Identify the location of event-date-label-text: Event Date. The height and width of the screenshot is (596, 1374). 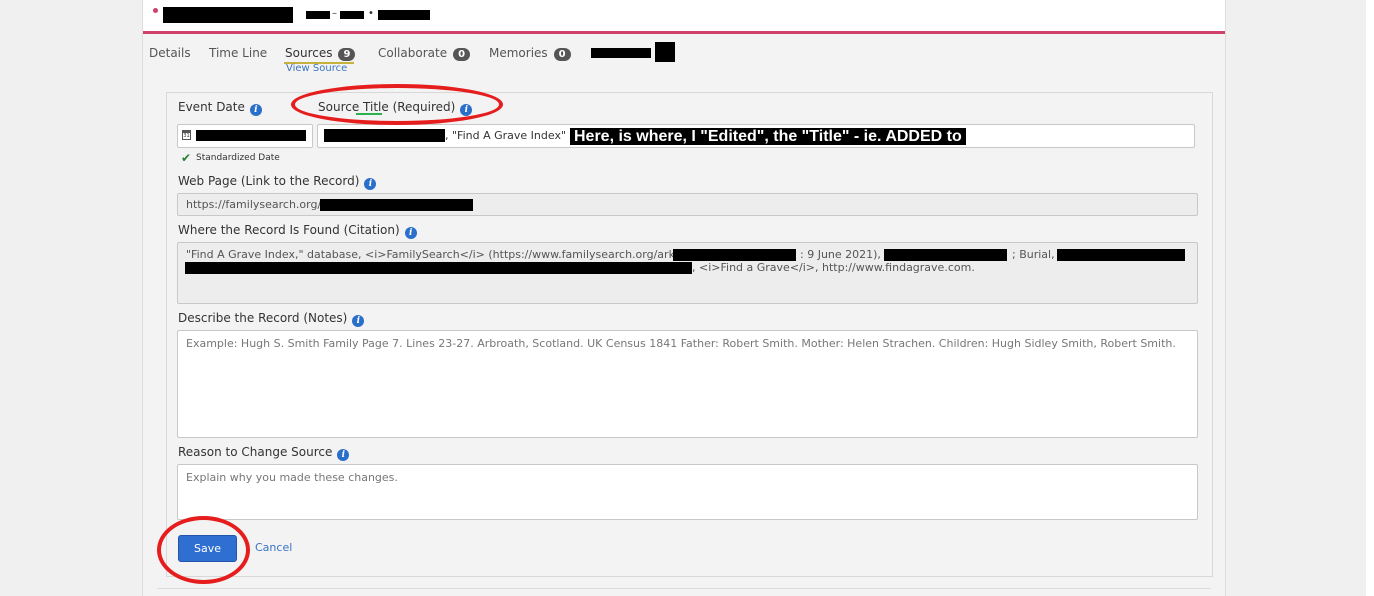
(211, 107).